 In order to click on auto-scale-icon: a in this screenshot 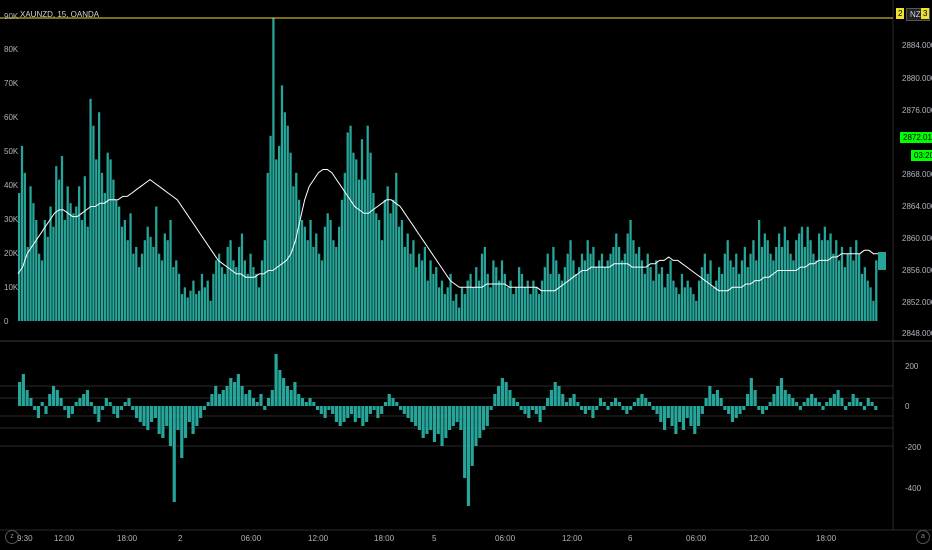, I will do `click(923, 537)`.